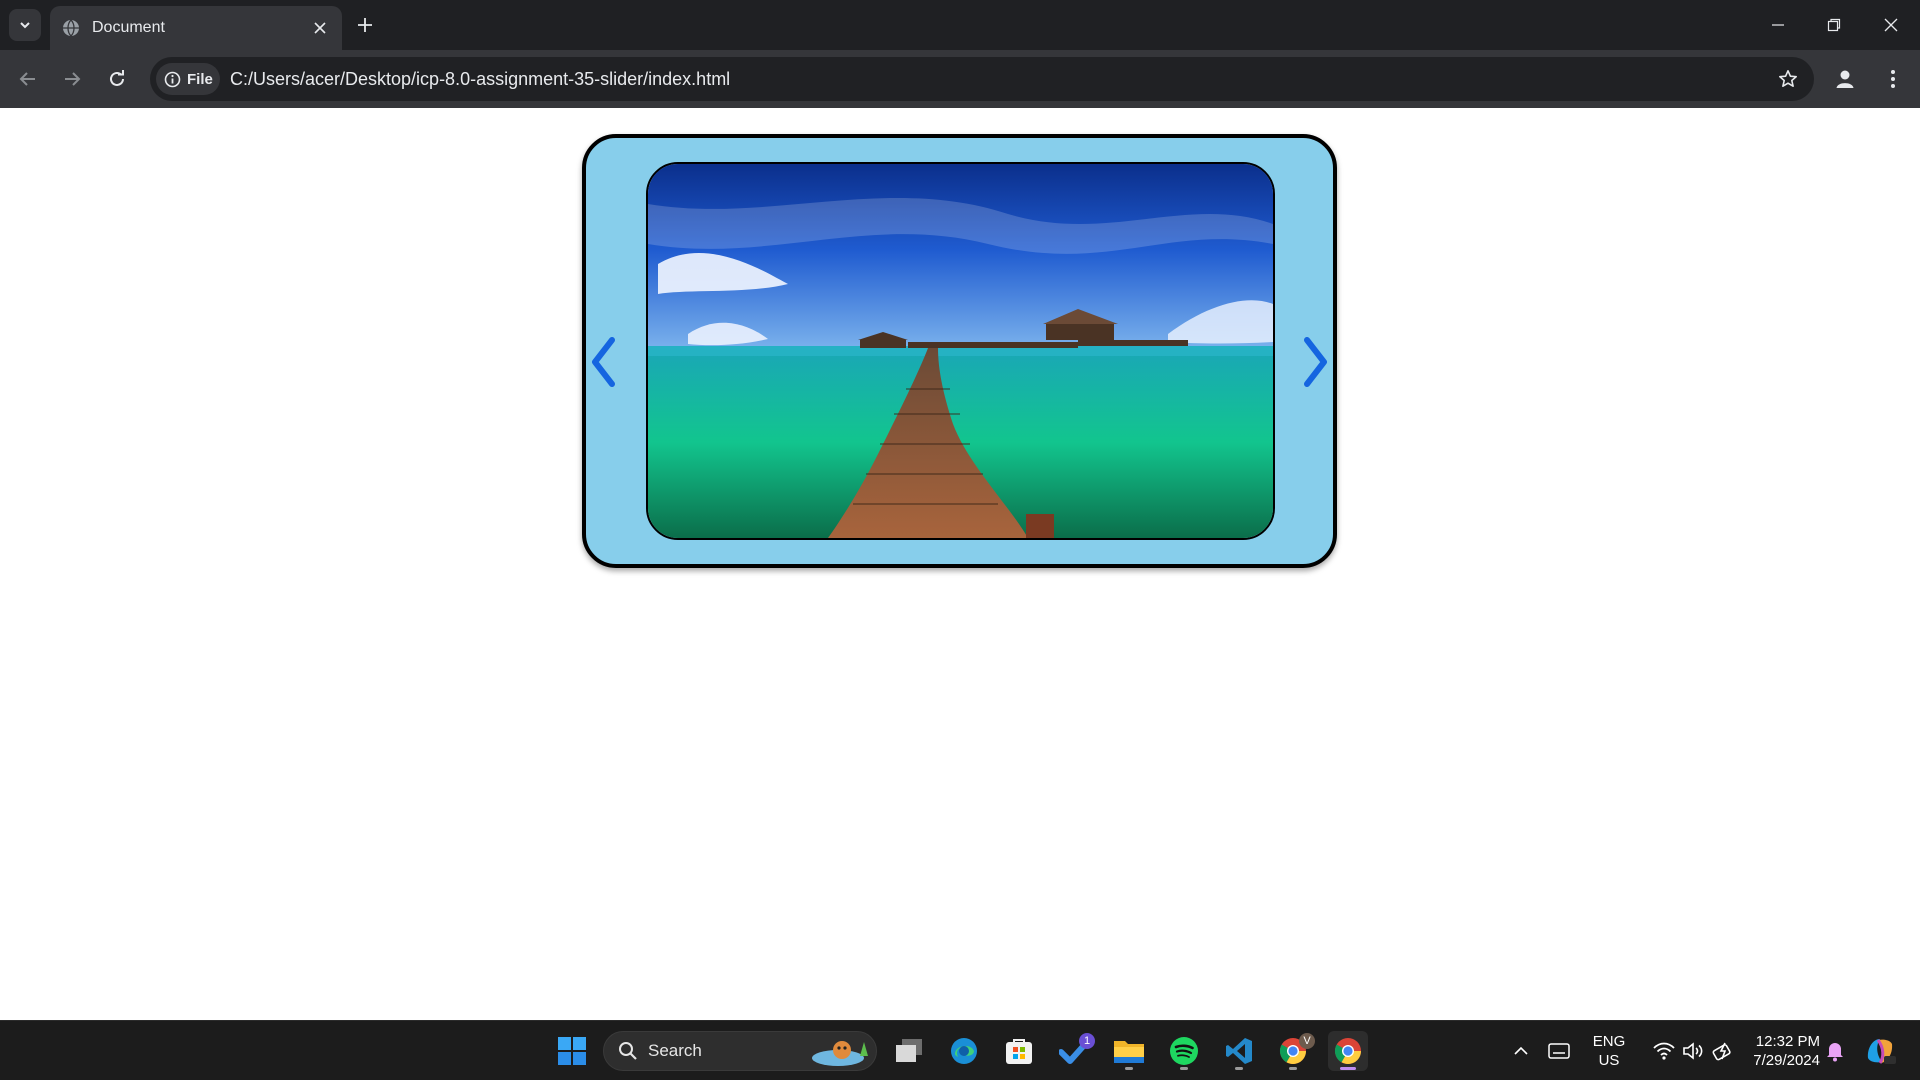 This screenshot has width=1920, height=1080. Describe the element at coordinates (1294, 1051) in the screenshot. I see `taskbar-chrome-profile: V` at that location.